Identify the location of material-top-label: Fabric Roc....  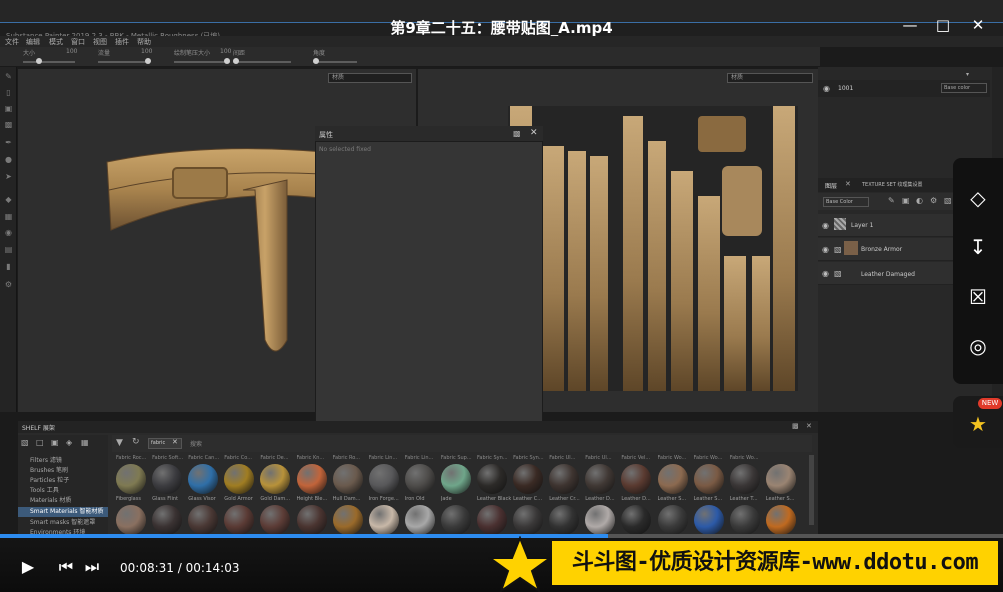
(131, 458).